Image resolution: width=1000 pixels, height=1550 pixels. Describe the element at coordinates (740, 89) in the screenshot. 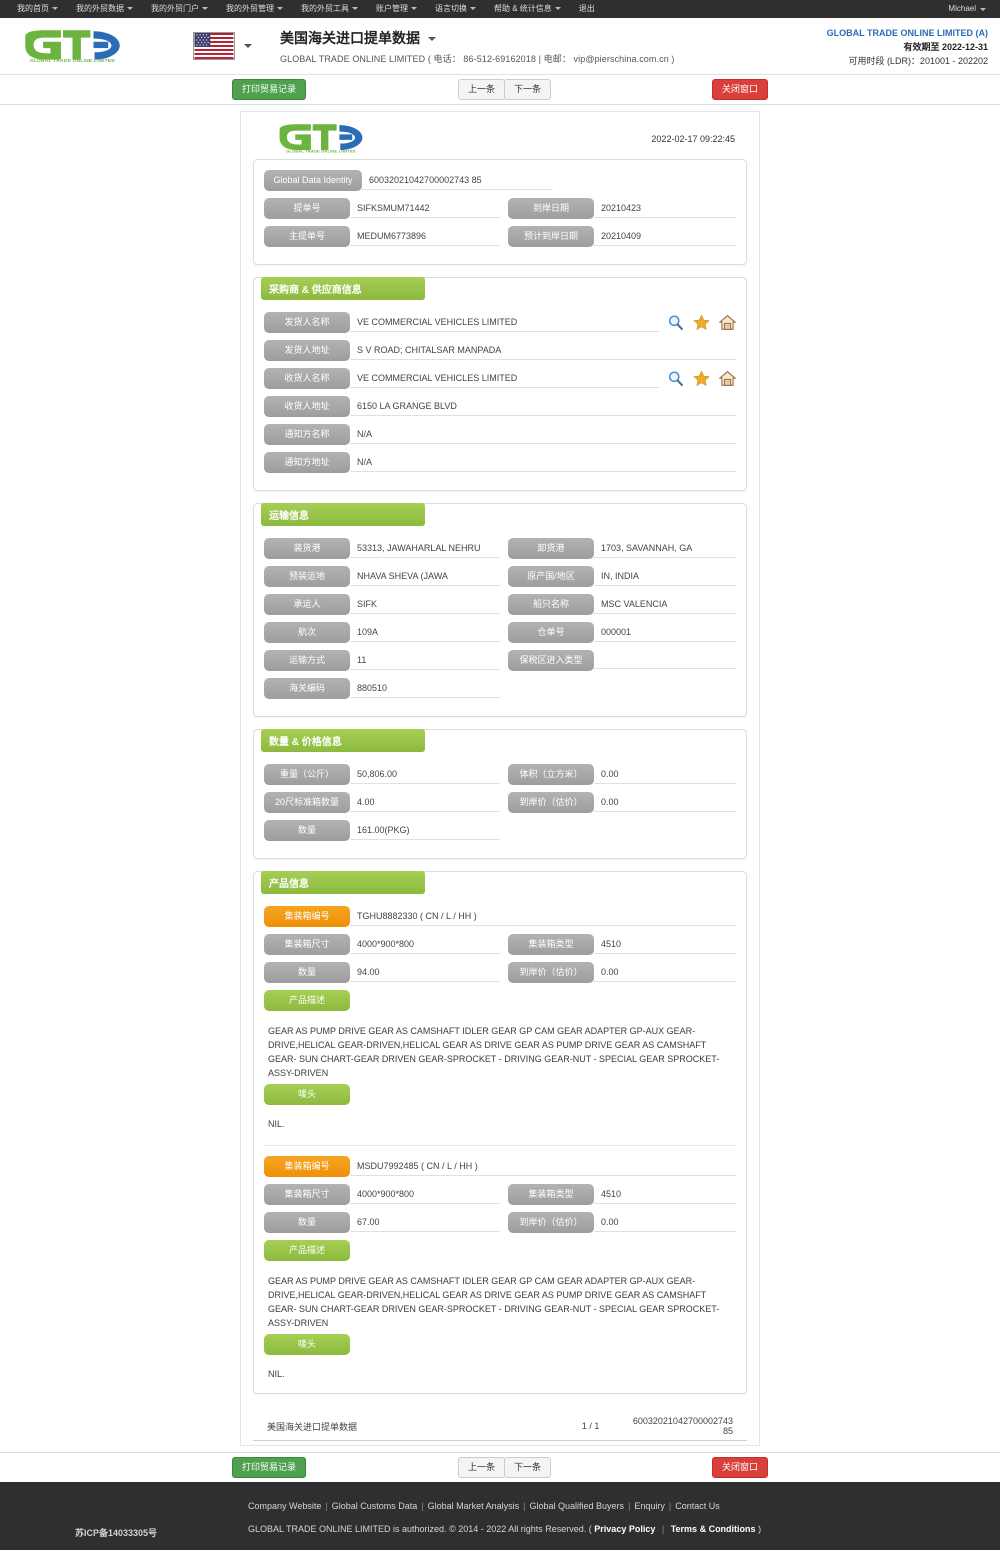

I see `close-window-button: 关闭窗口` at that location.